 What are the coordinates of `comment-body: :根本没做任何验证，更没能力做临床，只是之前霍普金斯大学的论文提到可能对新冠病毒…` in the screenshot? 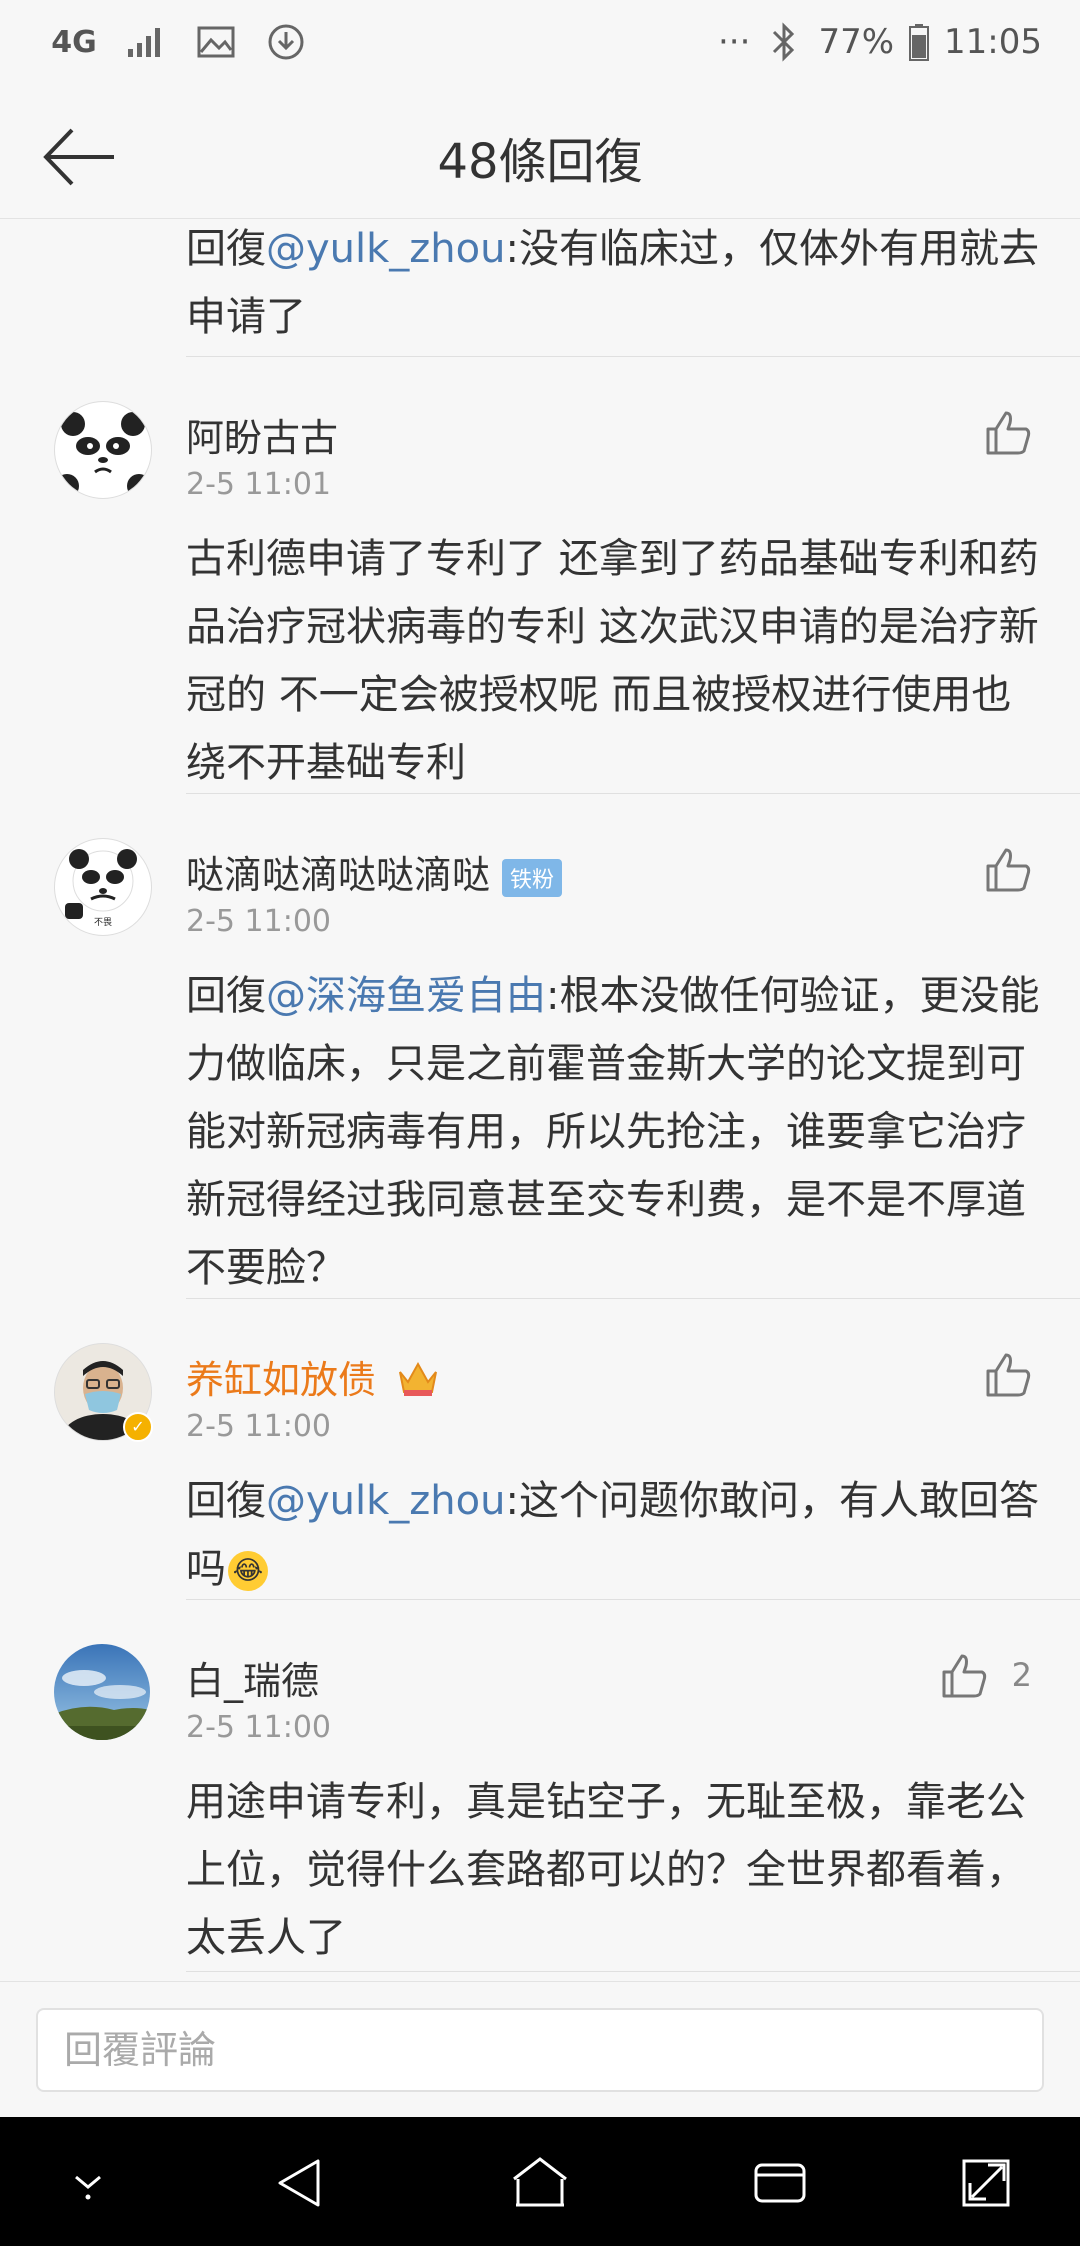 It's located at (613, 1132).